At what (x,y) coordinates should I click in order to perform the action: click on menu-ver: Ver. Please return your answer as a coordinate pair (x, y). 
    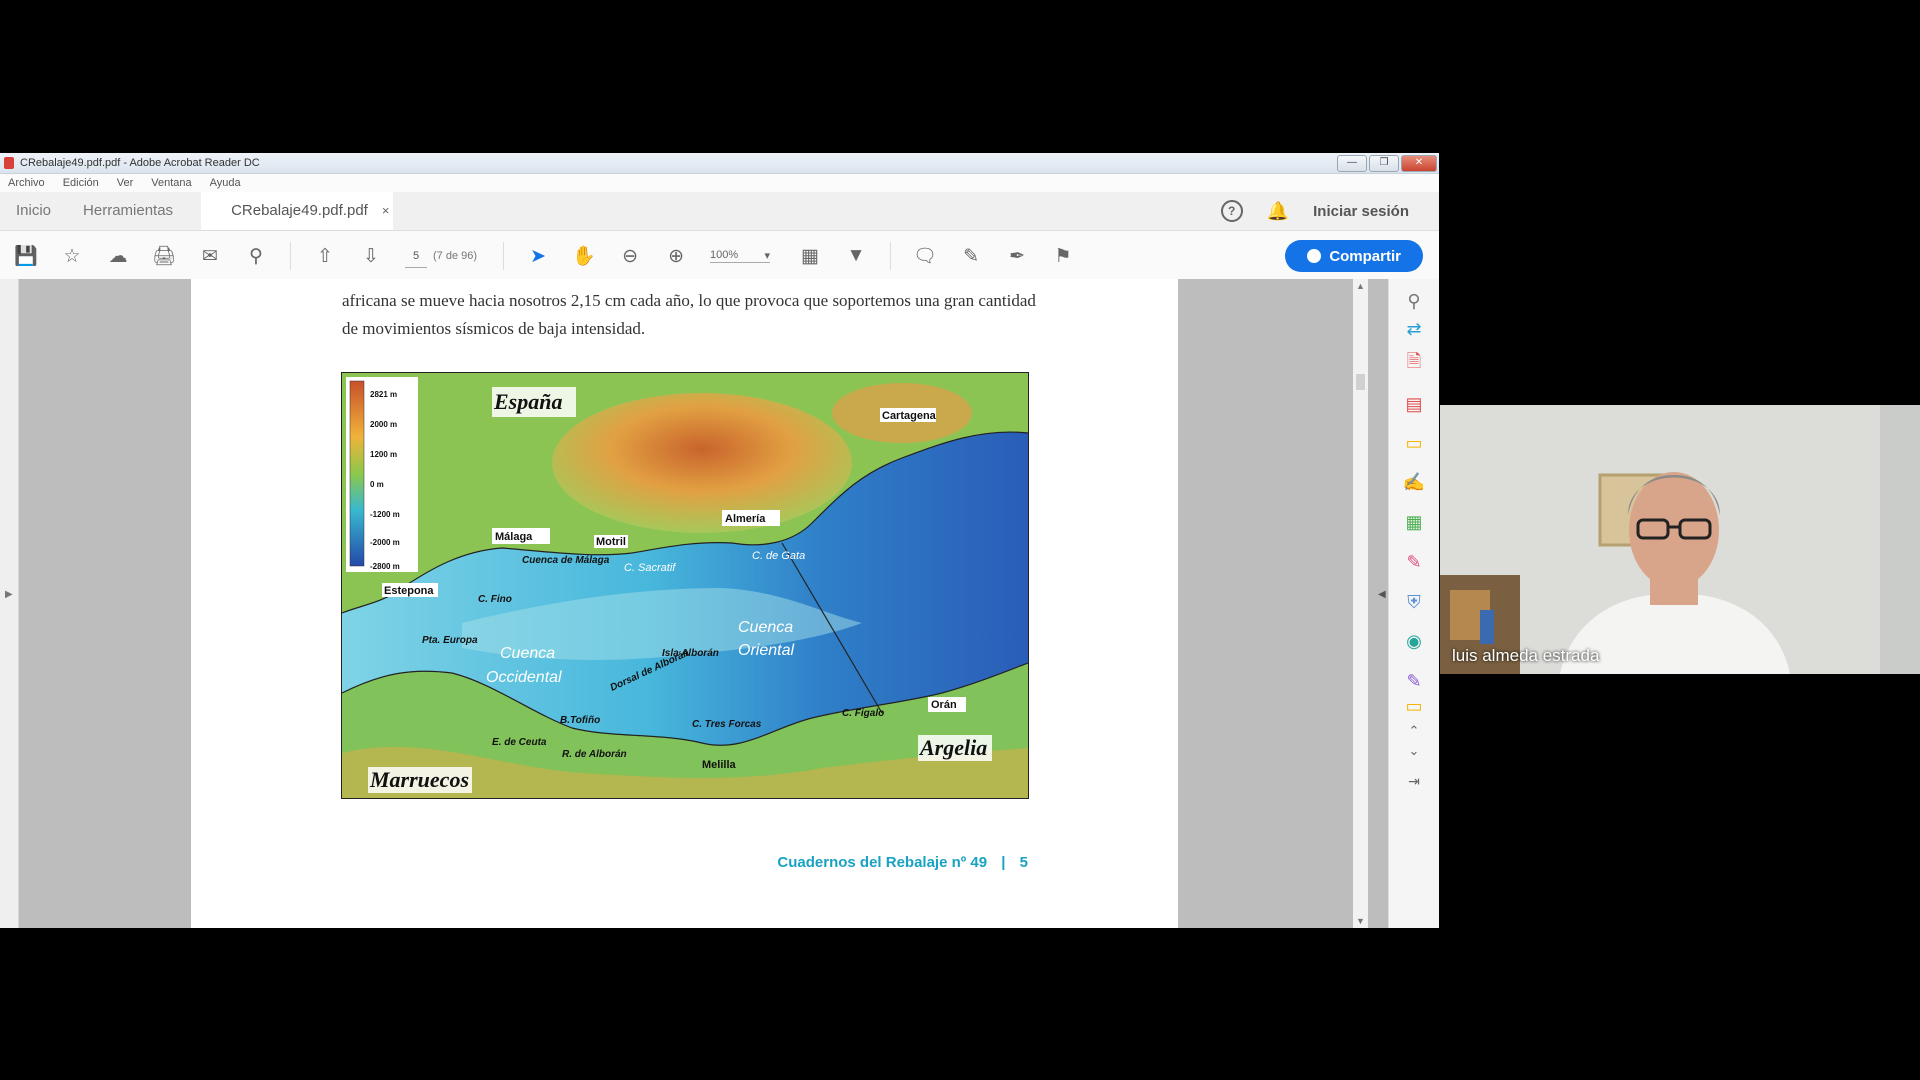
    Looking at the image, I should click on (125, 183).